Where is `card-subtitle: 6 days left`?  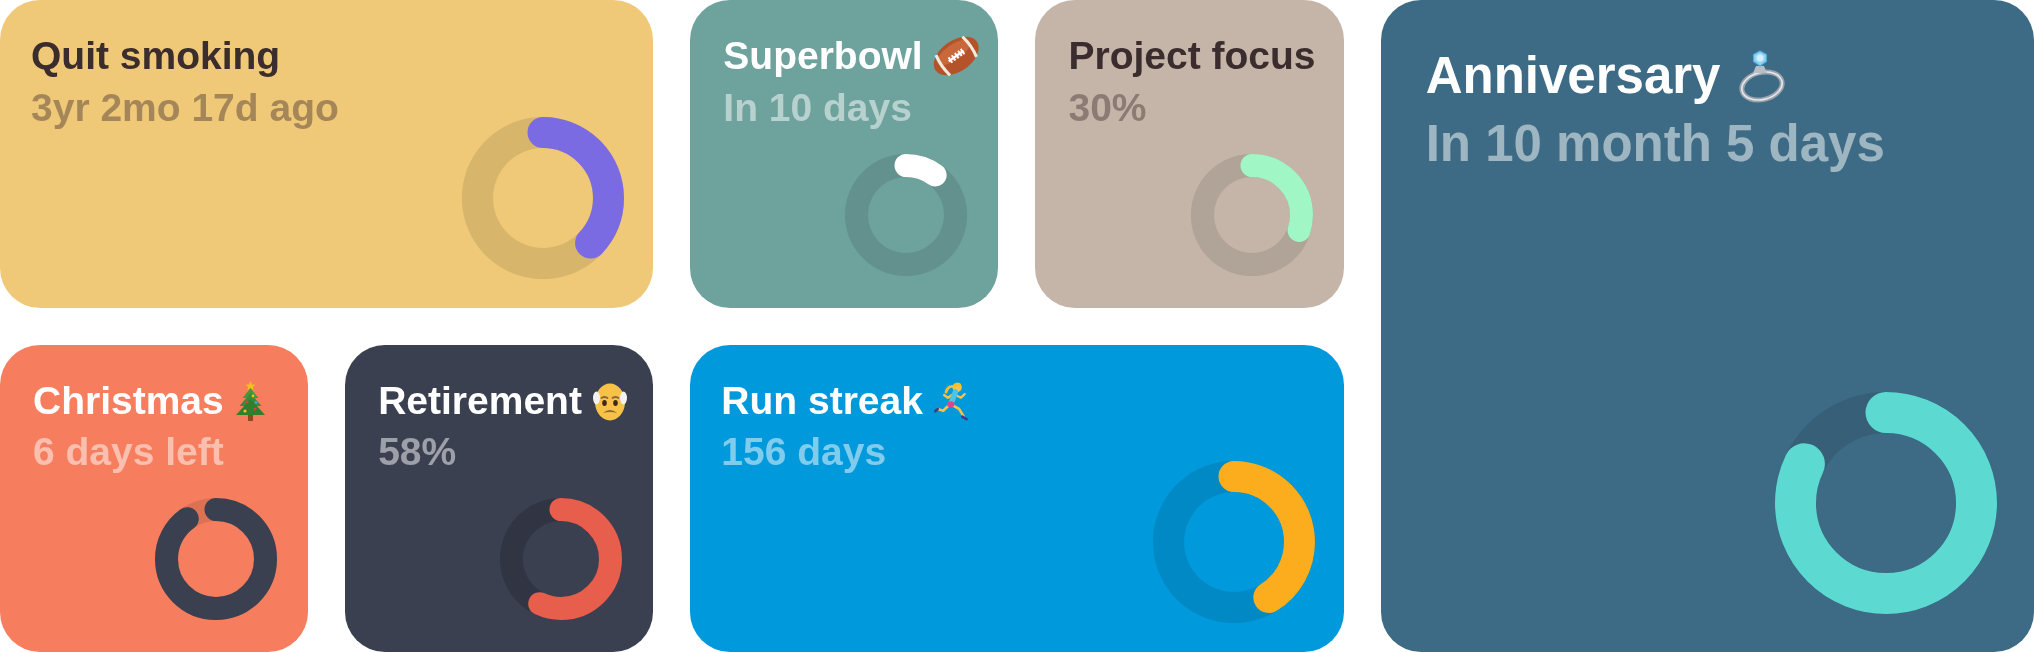
card-subtitle: 6 days left is located at coordinates (128, 452).